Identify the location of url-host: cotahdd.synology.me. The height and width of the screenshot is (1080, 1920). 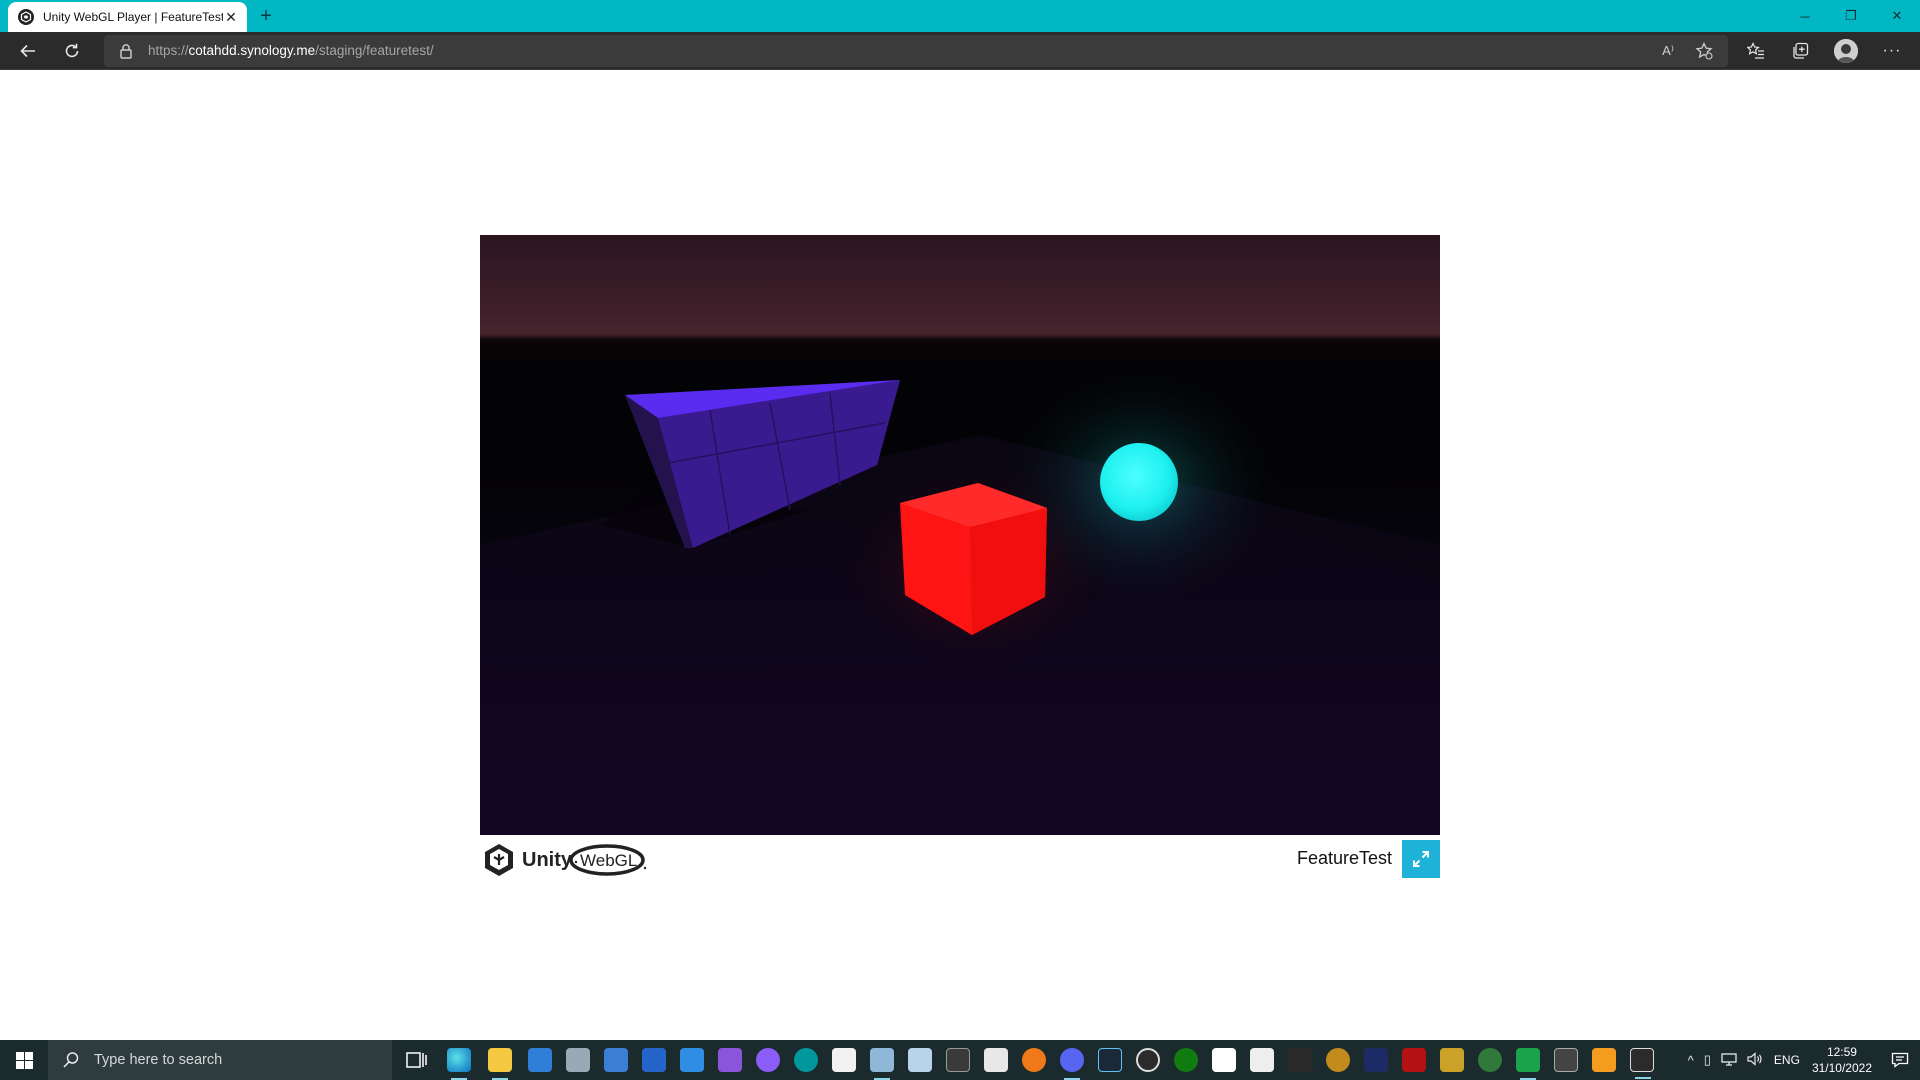
(252, 50).